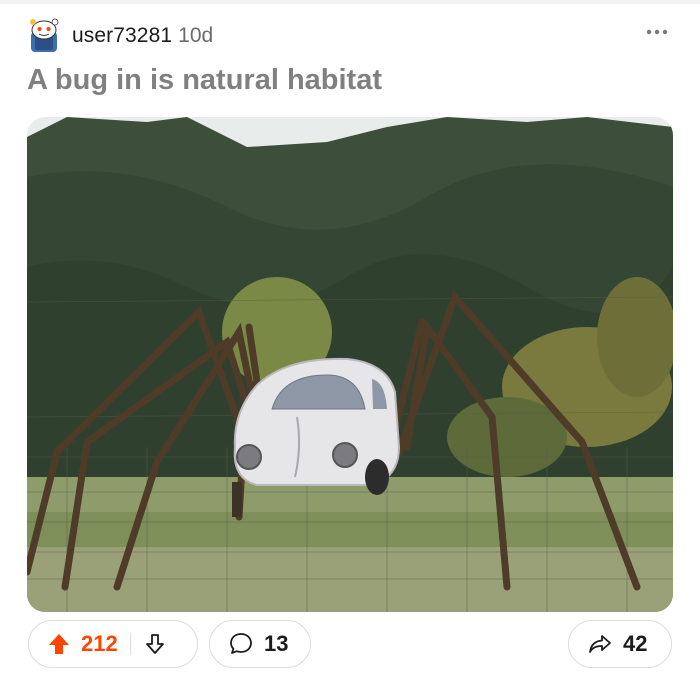 The image size is (700, 678). Describe the element at coordinates (600, 644) in the screenshot. I see `share-icon` at that location.